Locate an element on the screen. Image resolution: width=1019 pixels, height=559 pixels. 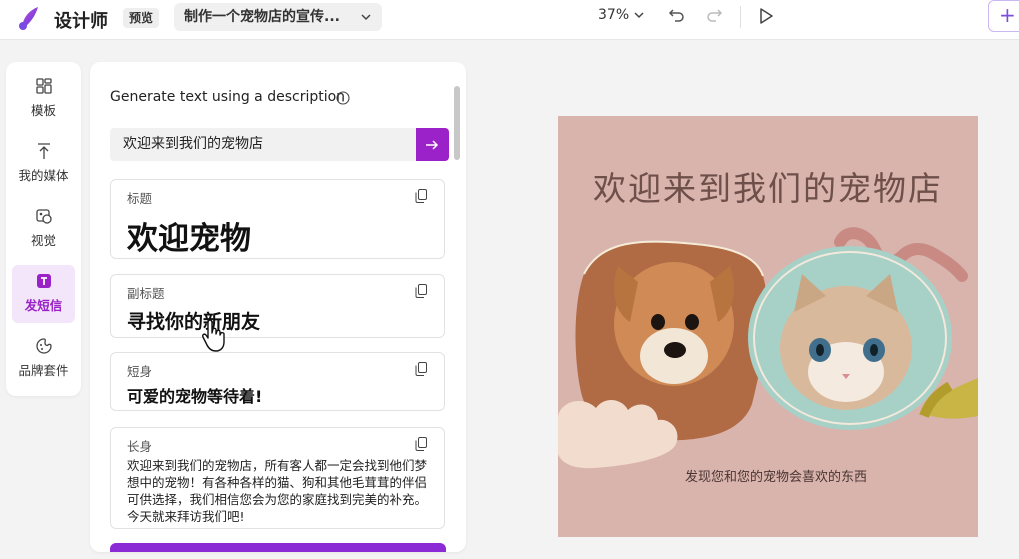
add-button: + is located at coordinates (1003, 16).